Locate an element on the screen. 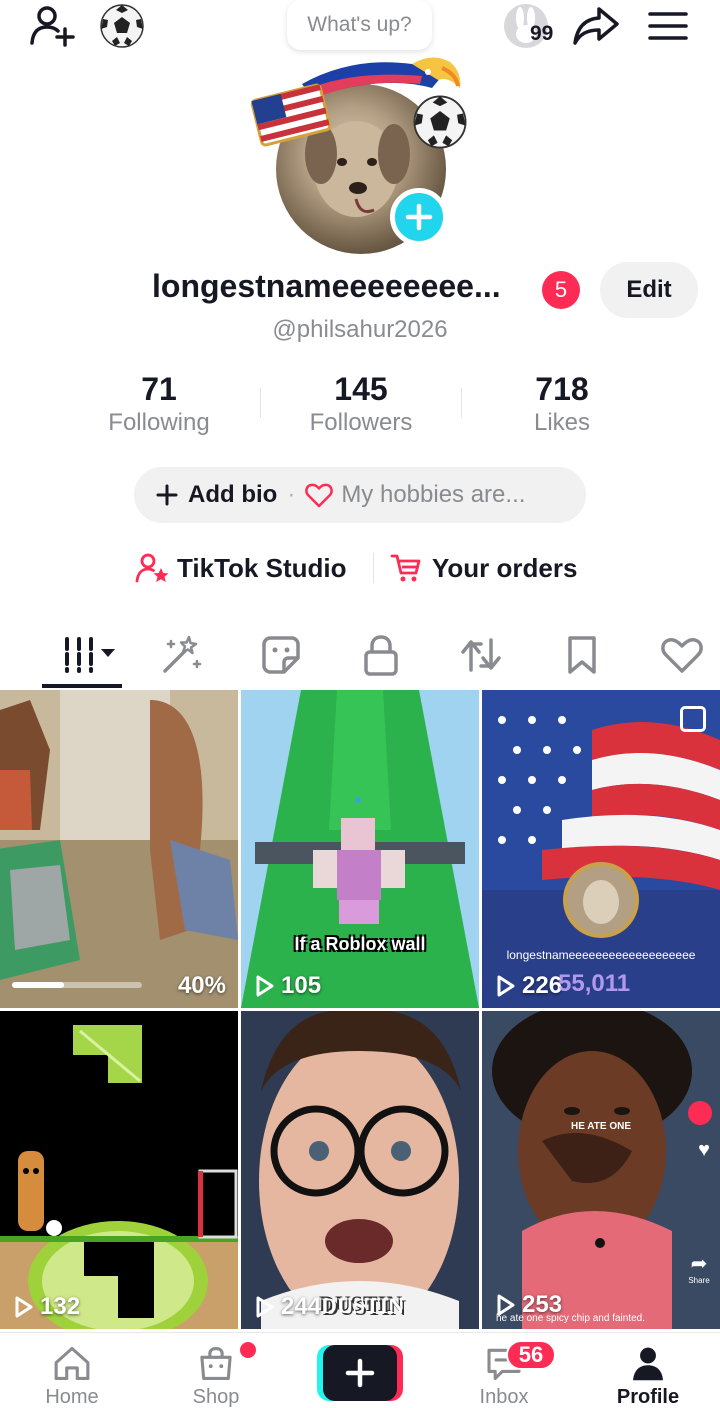 The width and height of the screenshot is (720, 1408). your-orders-link: Your orders is located at coordinates (483, 568).